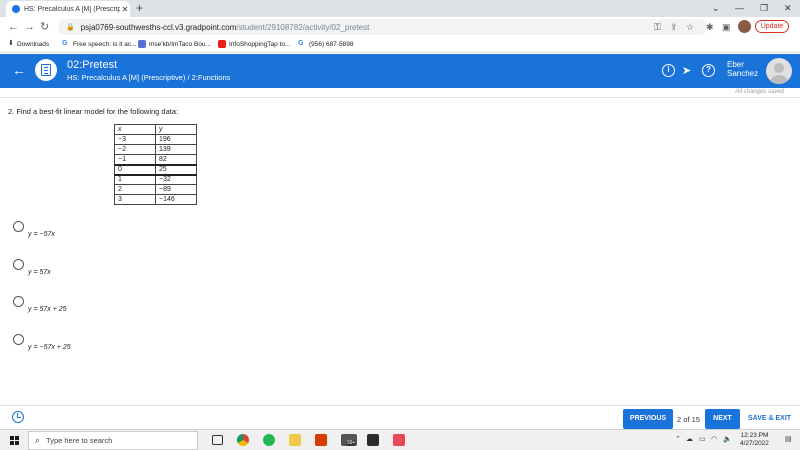 Image resolution: width=800 pixels, height=450 pixels. Describe the element at coordinates (47, 309) in the screenshot. I see `option-label: y = 57x + 25` at that location.